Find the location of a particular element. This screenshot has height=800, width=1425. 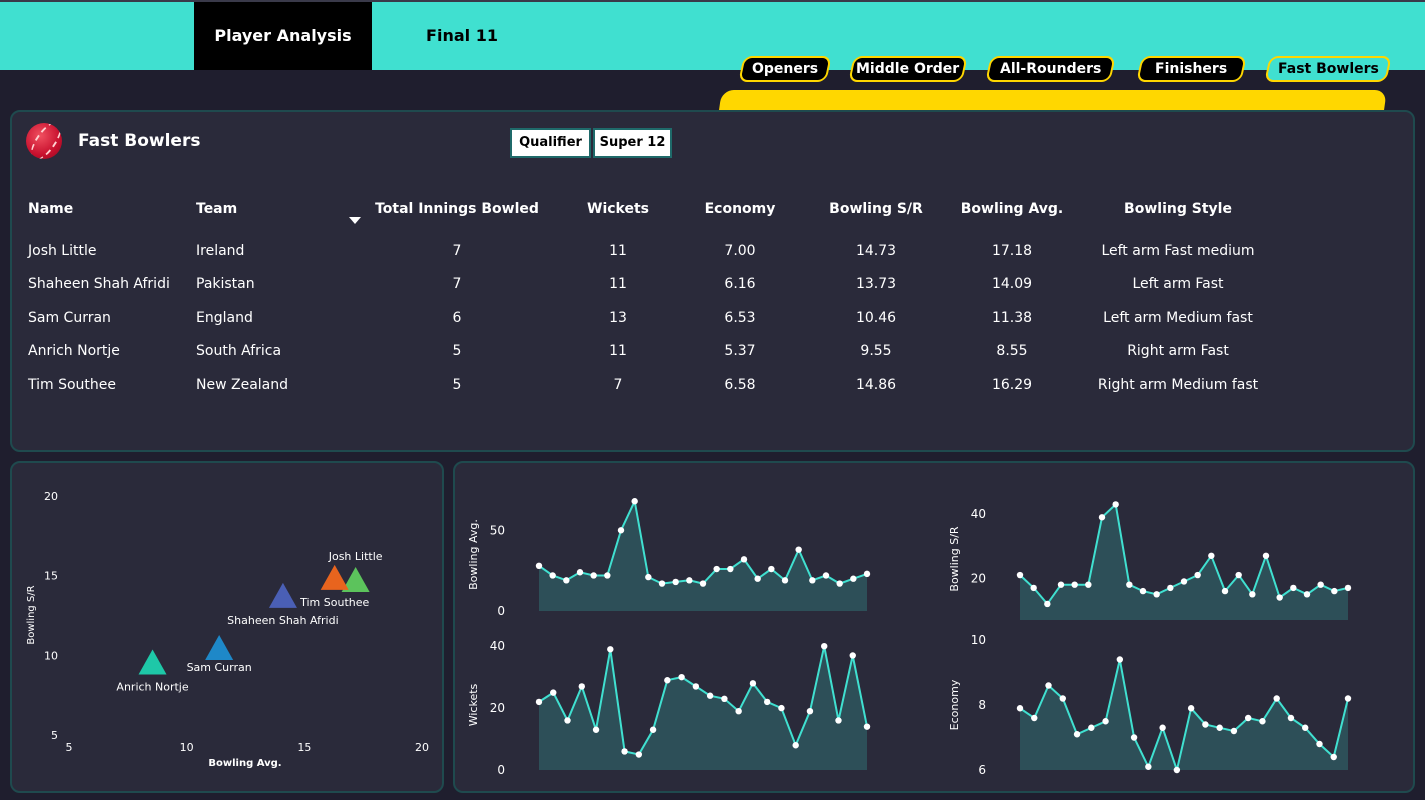

x-tick-label: 20 is located at coordinates (422, 747).